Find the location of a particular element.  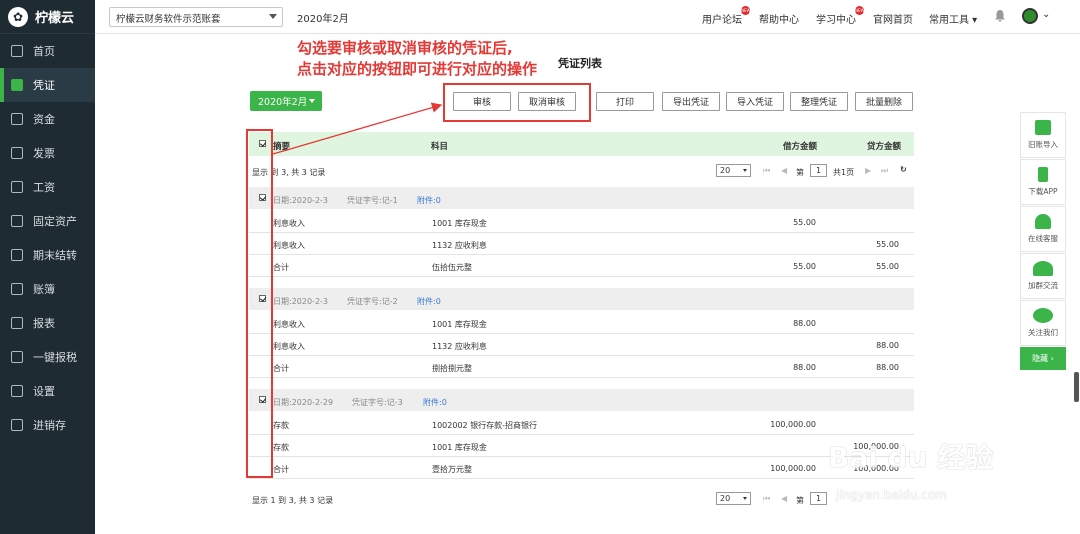

table-row: 合计 伍拾伍元整 55.00 55.00 is located at coordinates (581, 266).